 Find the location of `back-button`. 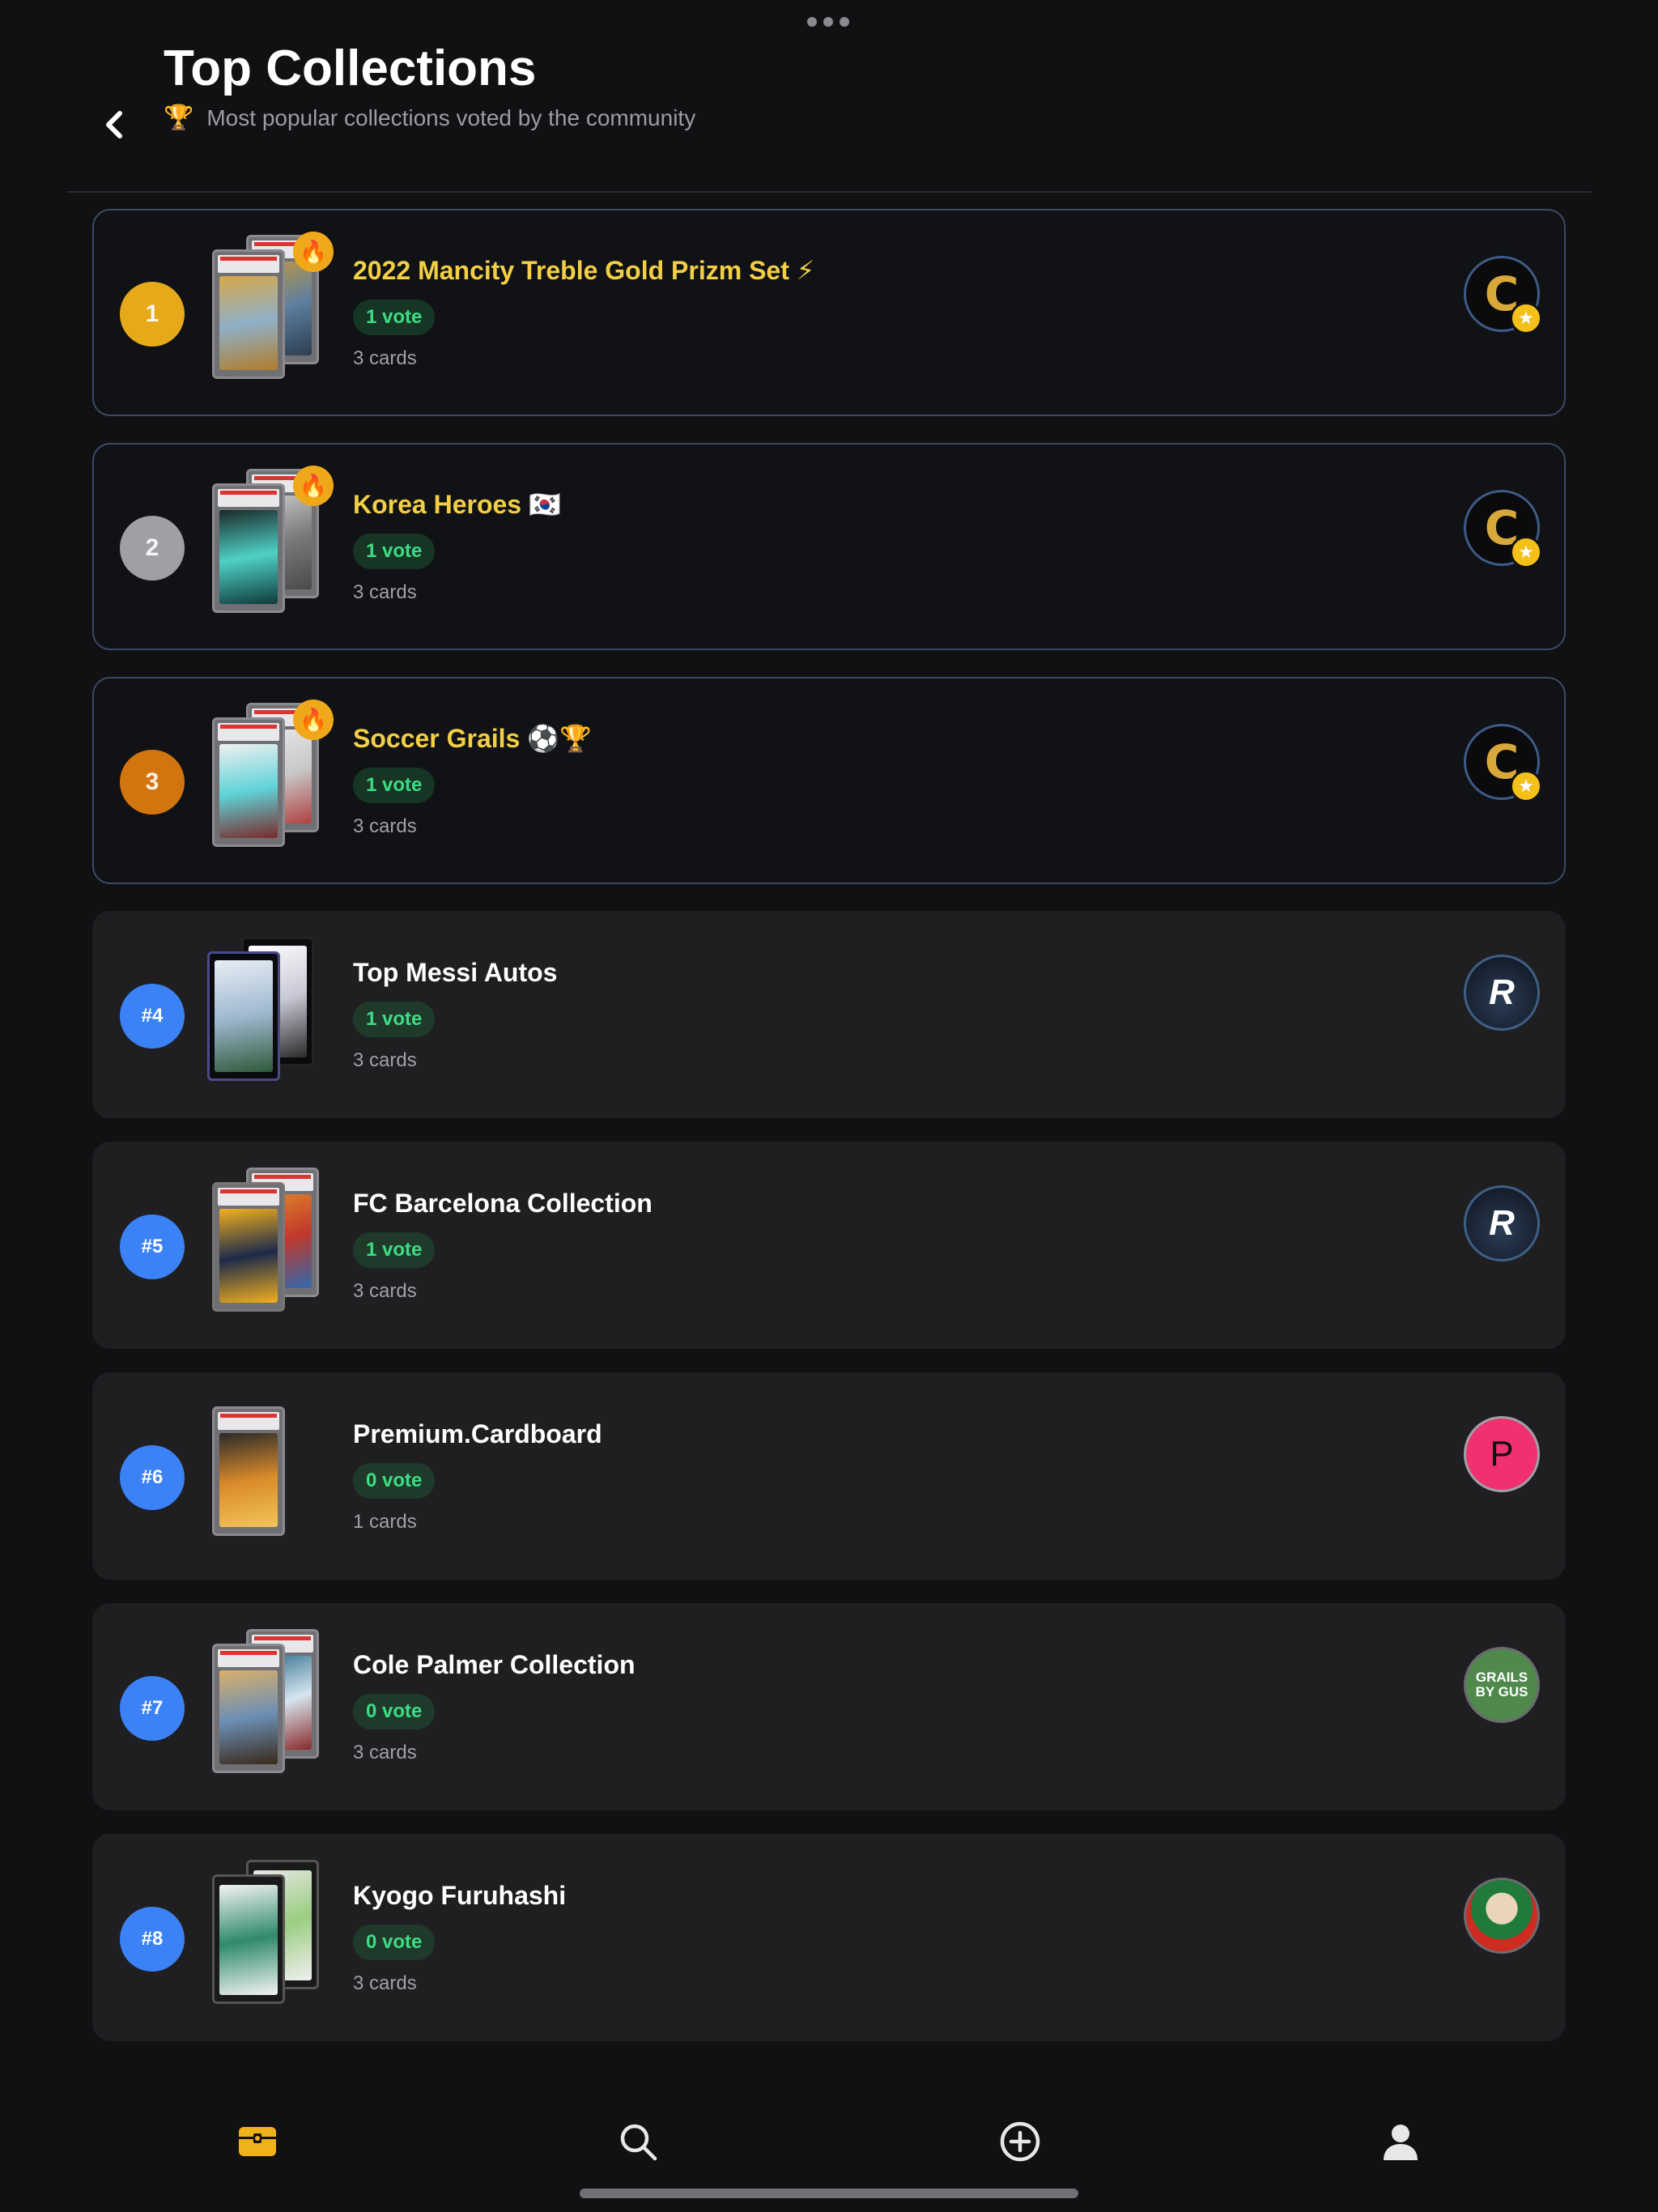

back-button is located at coordinates (114, 124).